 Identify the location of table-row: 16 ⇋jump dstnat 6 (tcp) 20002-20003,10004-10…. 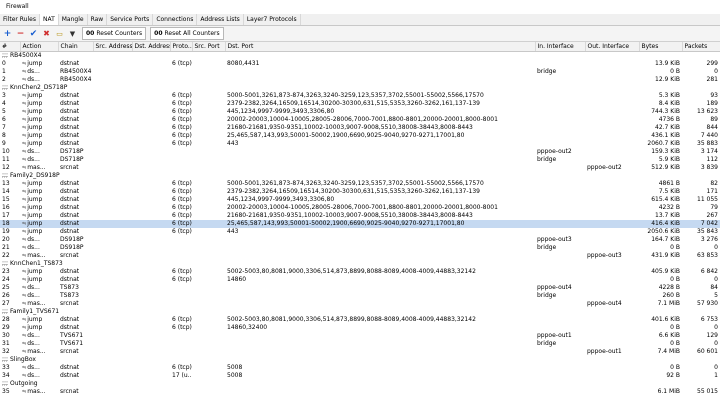
(360, 208).